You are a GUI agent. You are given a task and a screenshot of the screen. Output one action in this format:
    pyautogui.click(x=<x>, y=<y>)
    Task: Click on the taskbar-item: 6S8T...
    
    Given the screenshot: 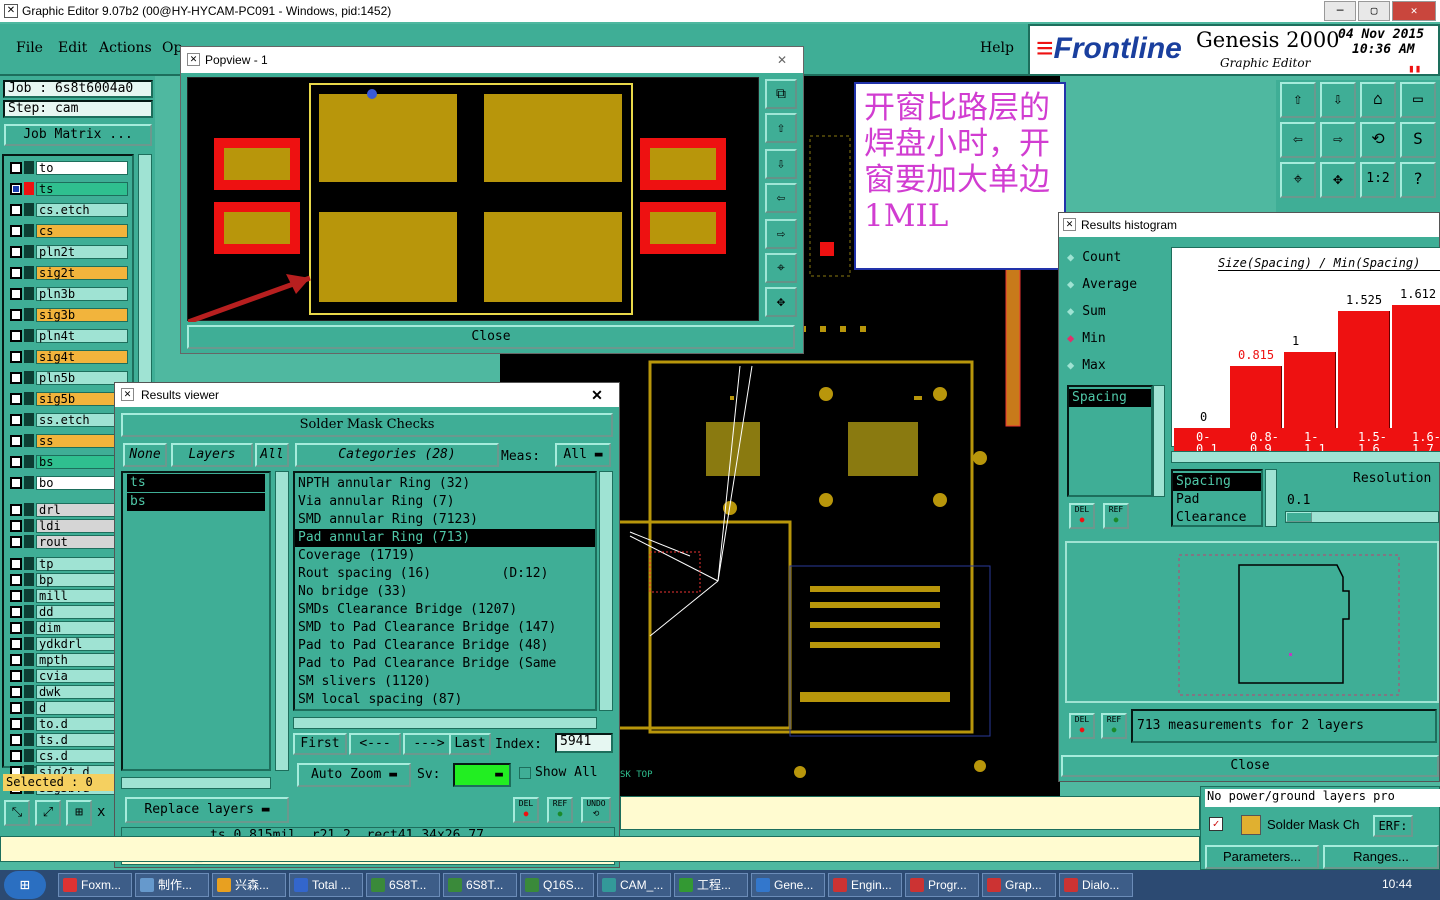 What is the action you would take?
    pyautogui.click(x=403, y=885)
    